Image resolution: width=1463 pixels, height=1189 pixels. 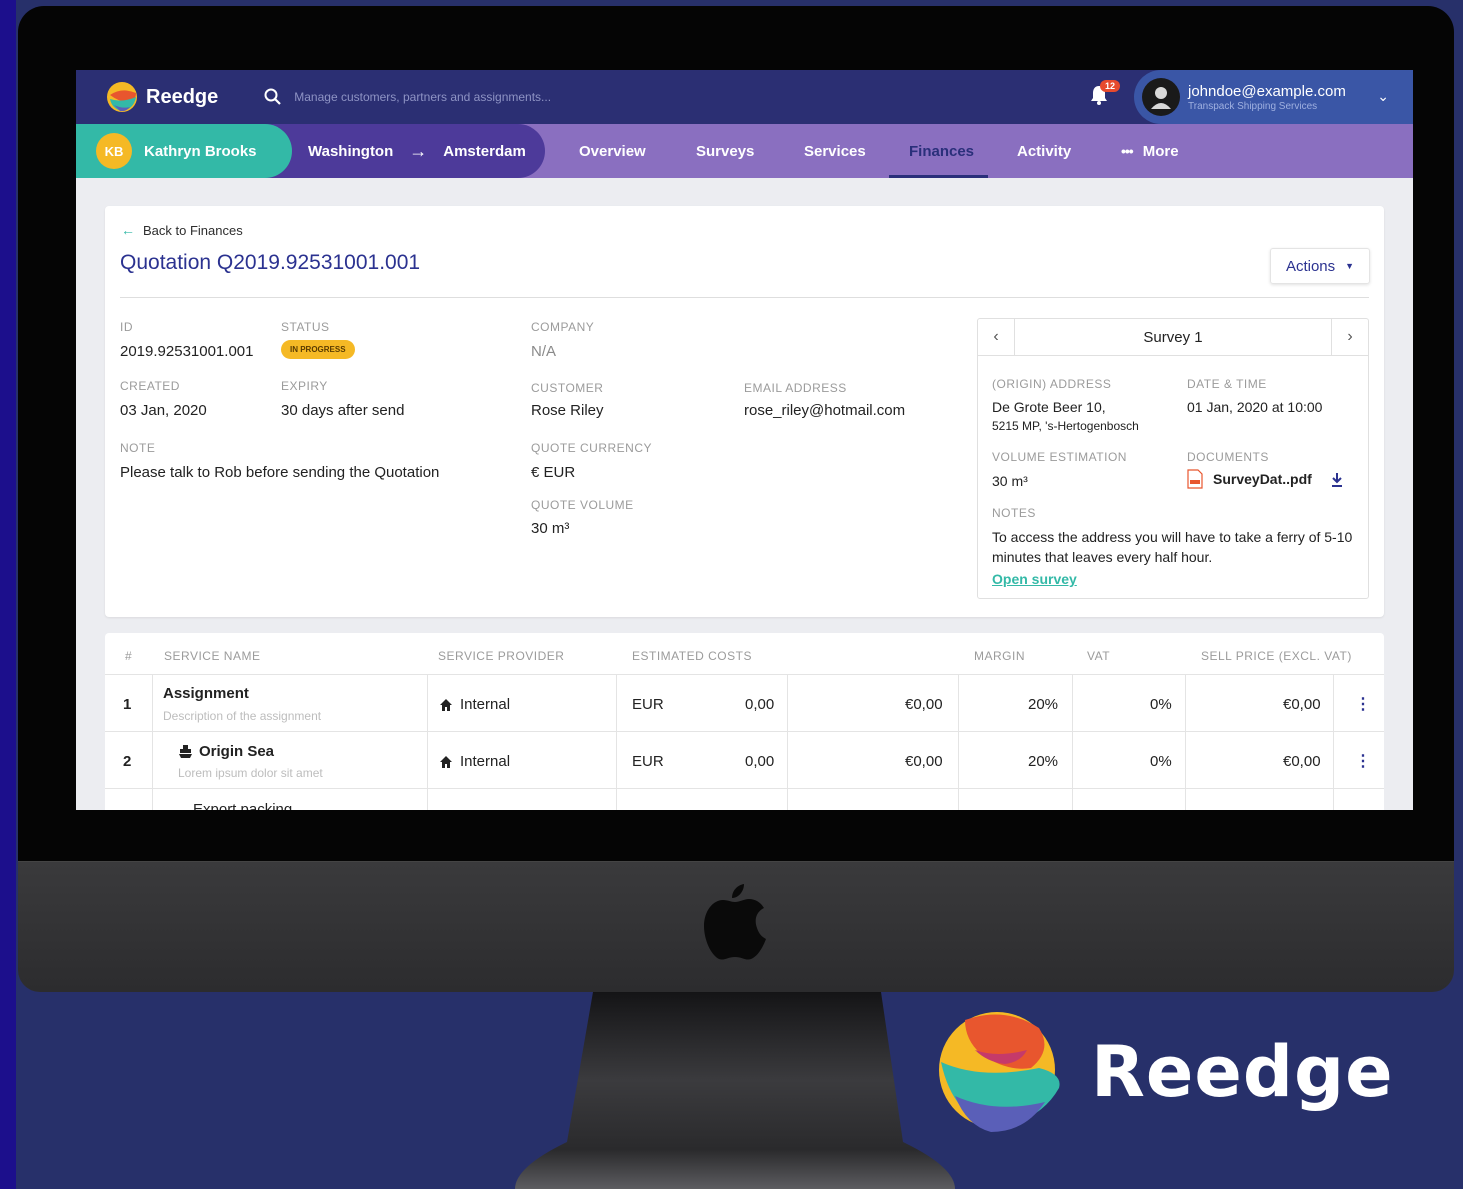 I want to click on service-description: Lorem ipsum dolor sit amet, so click(x=250, y=773).